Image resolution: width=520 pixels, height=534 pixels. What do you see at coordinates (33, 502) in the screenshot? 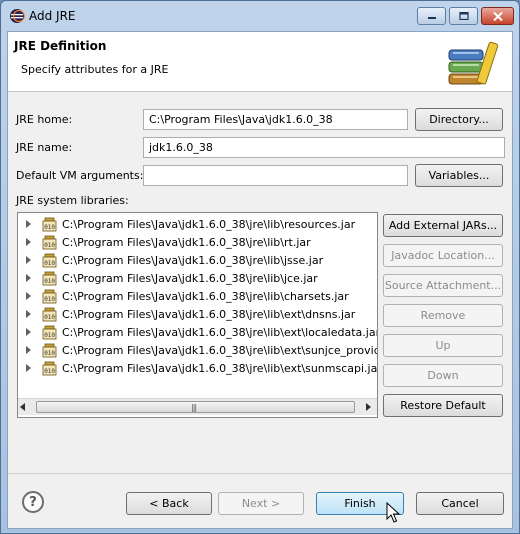
I see `help-icon: ?` at bounding box center [33, 502].